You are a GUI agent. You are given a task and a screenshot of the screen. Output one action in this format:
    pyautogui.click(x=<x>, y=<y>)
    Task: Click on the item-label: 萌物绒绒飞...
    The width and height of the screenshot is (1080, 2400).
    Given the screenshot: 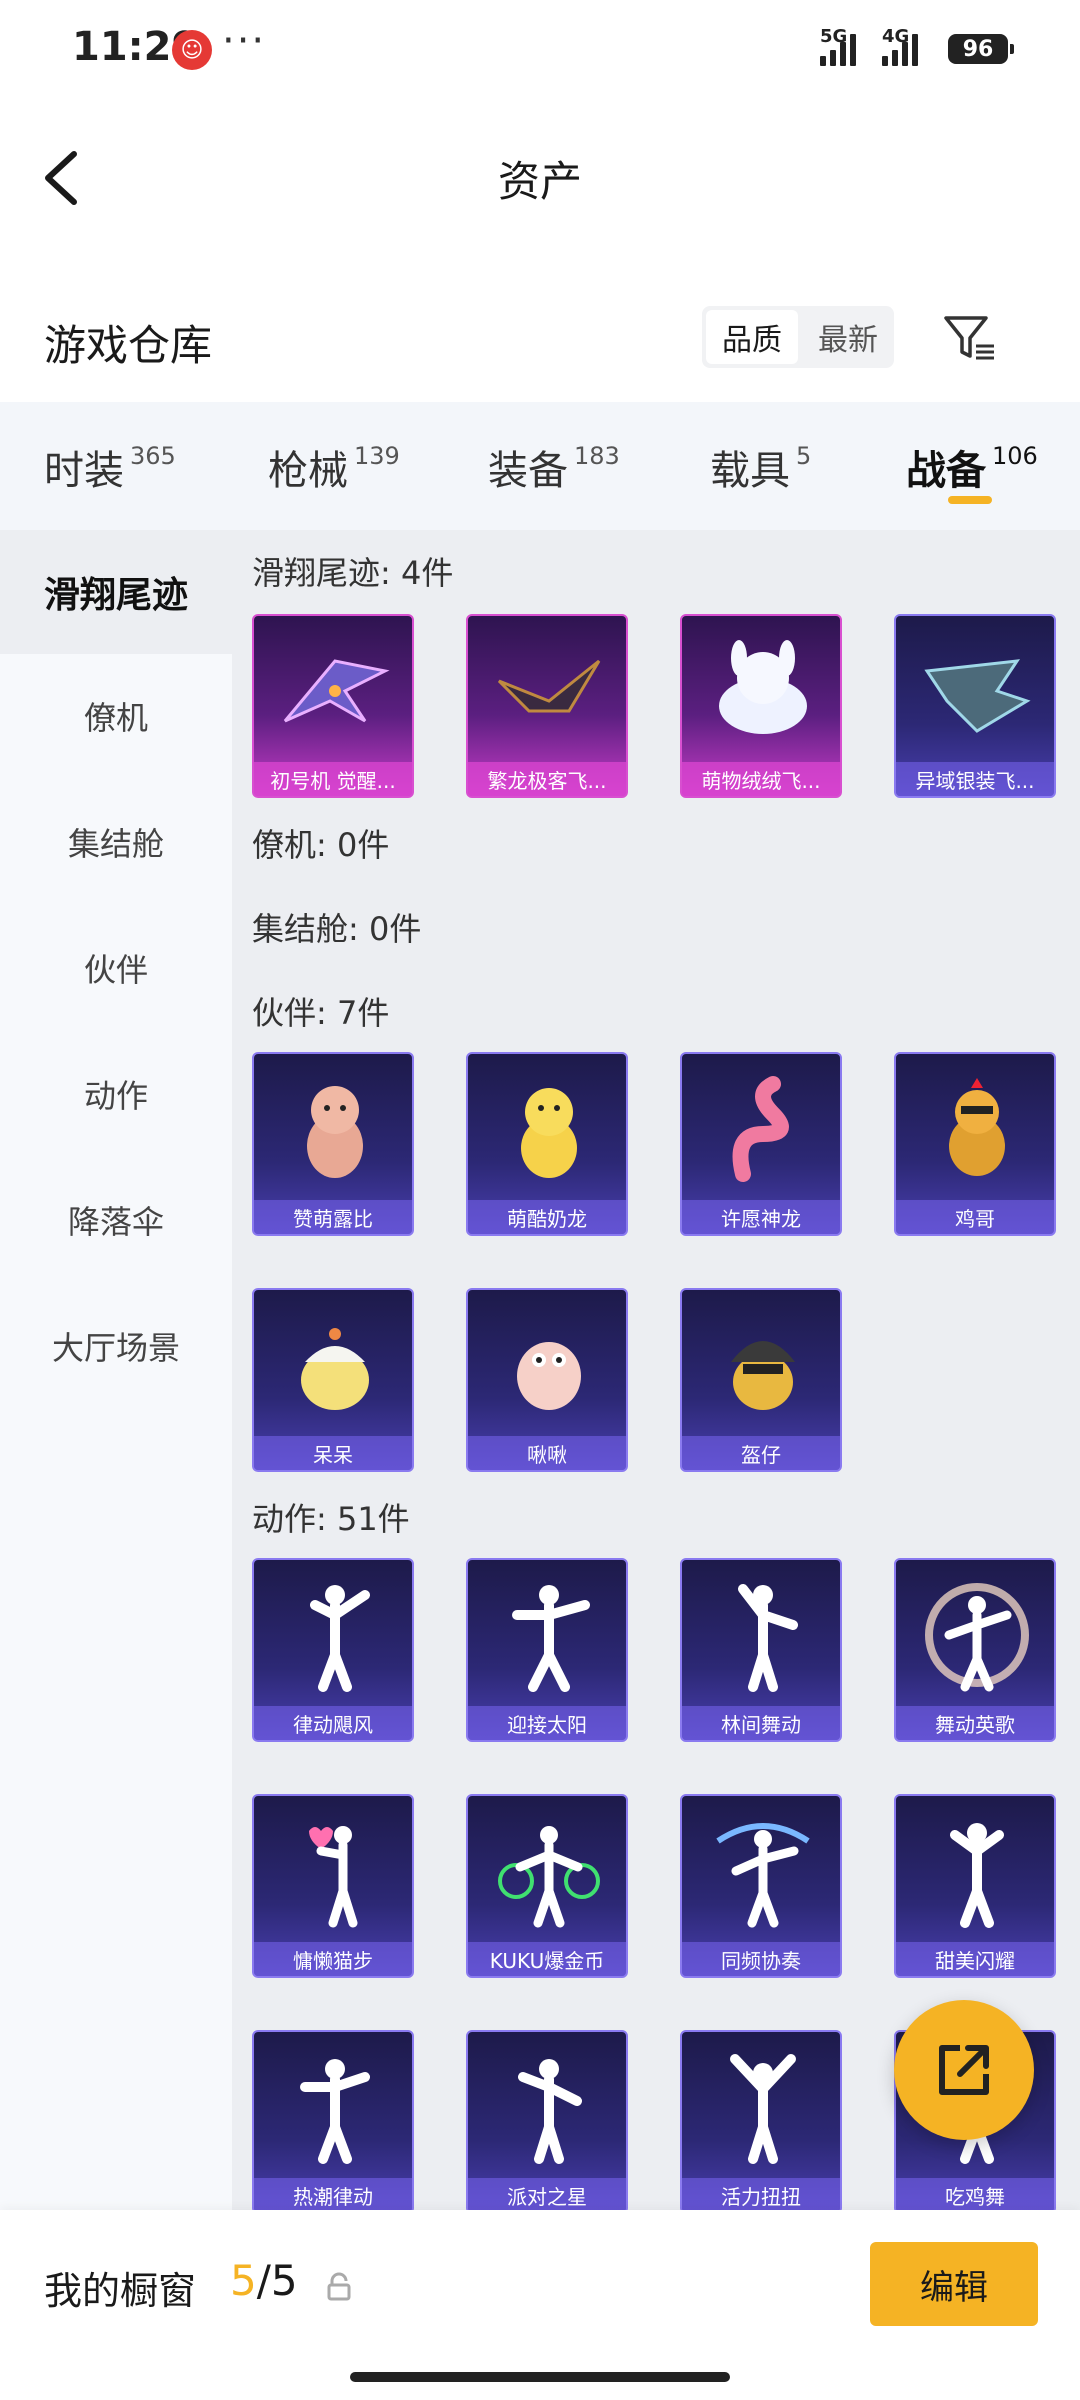 What is the action you would take?
    pyautogui.click(x=761, y=779)
    